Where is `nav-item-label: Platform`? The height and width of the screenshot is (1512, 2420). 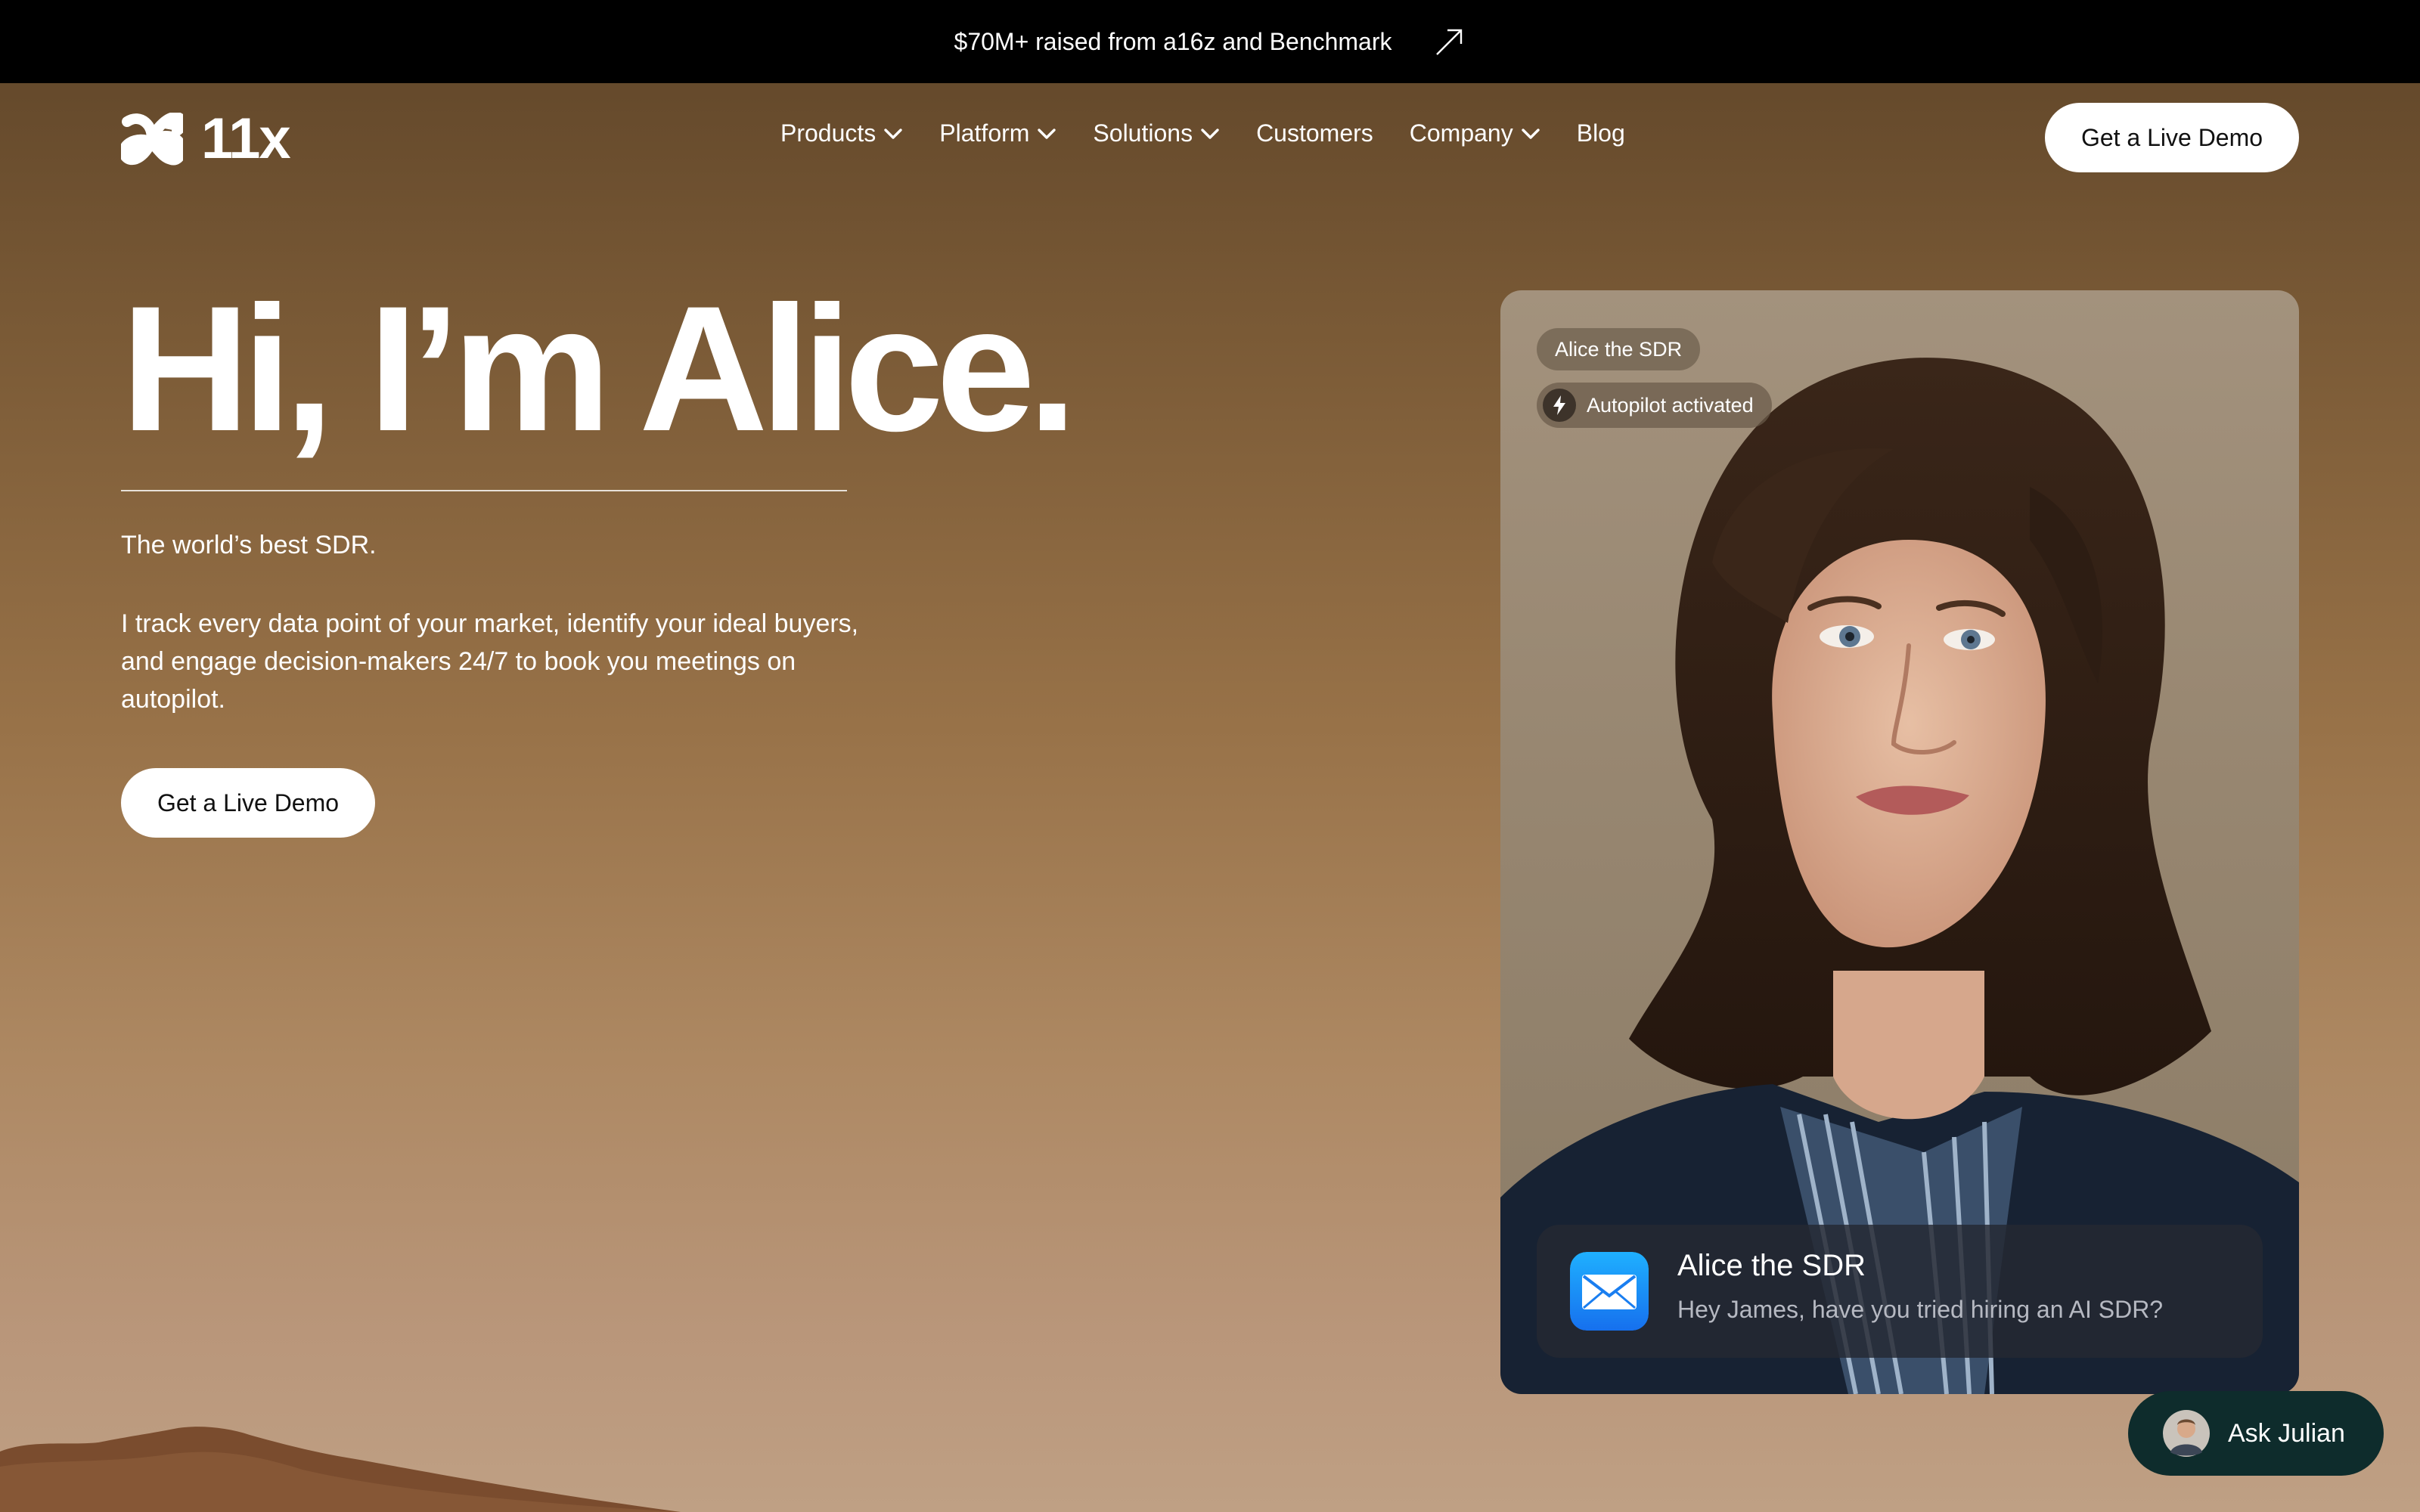 nav-item-label: Platform is located at coordinates (984, 133).